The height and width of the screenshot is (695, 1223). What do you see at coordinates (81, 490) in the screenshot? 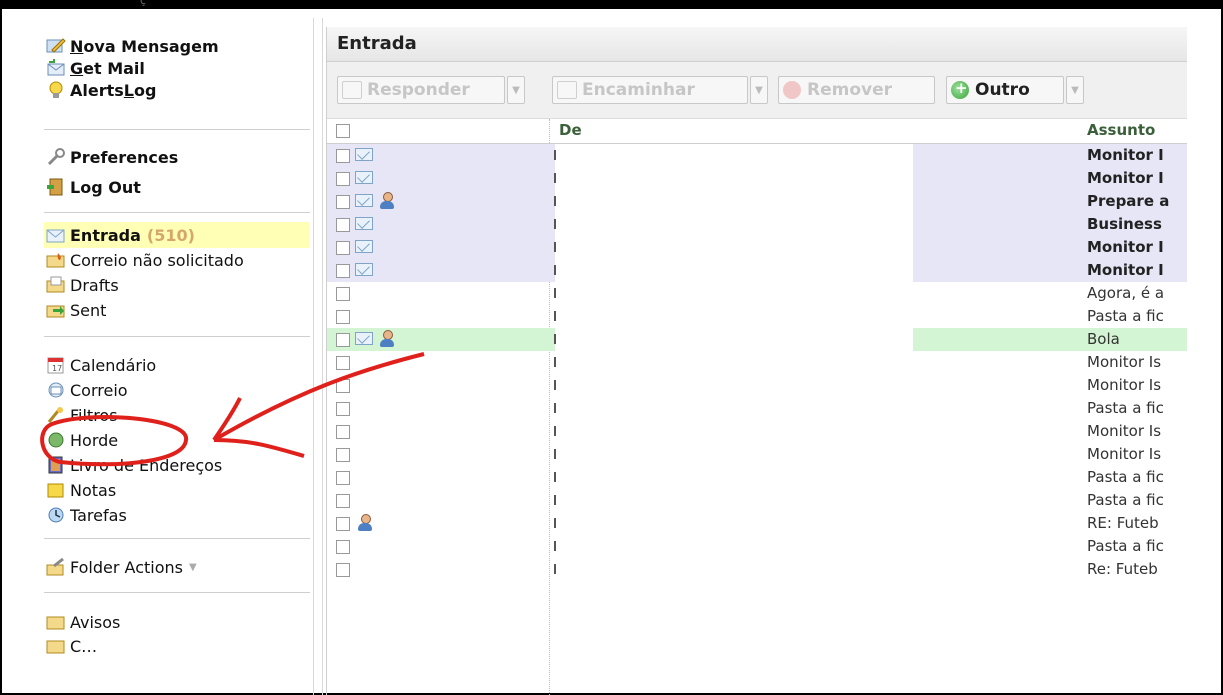
I see `sidebar-item-notes: Notas` at bounding box center [81, 490].